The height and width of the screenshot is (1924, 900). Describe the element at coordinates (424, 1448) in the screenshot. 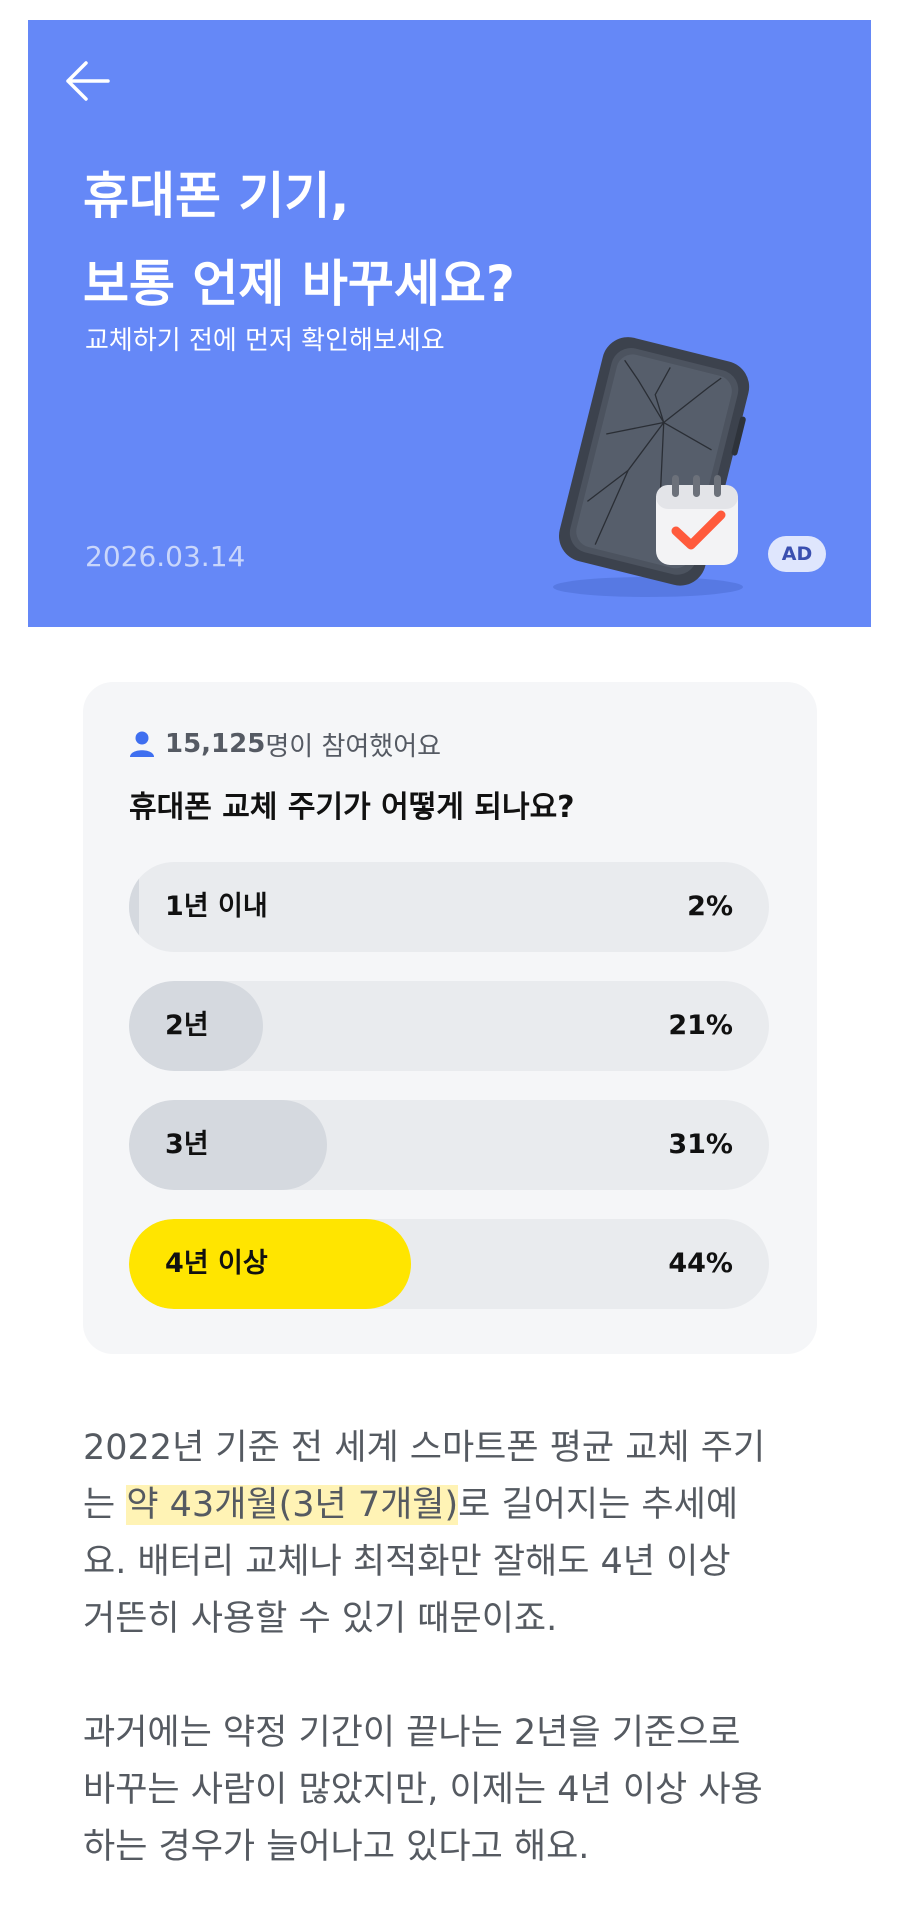

I see `article-line: 2022년 기준 전 세계 스마트폰 평균 교체 주기` at that location.